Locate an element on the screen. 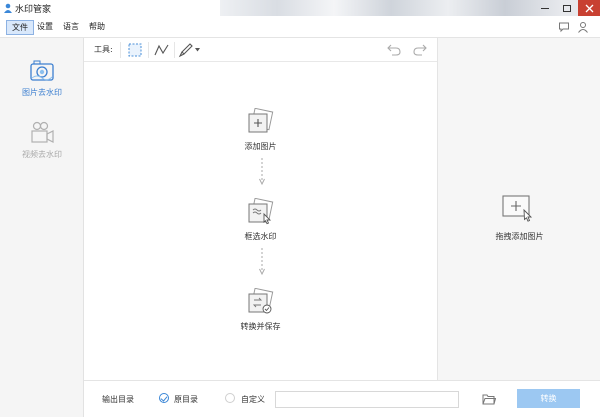  close-icon is located at coordinates (589, 8).